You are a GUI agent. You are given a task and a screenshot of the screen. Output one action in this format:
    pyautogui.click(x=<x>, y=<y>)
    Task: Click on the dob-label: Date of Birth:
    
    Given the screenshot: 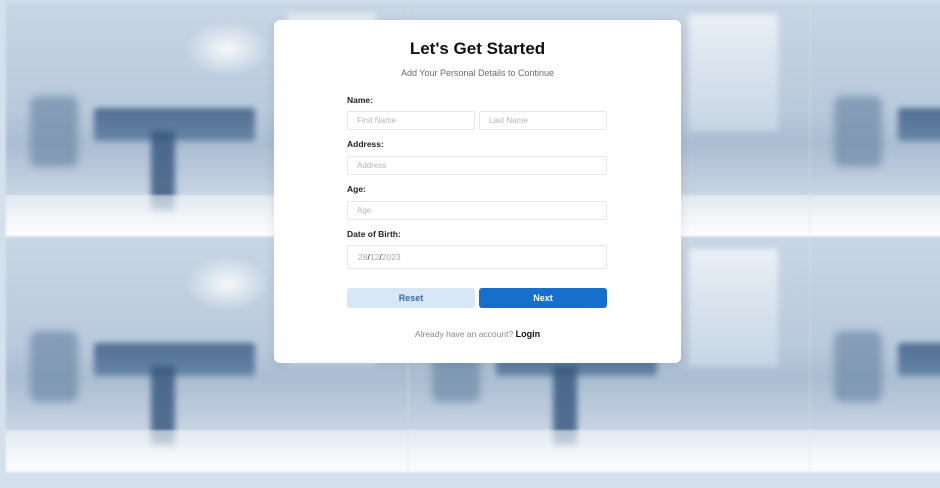 What is the action you would take?
    pyautogui.click(x=374, y=234)
    